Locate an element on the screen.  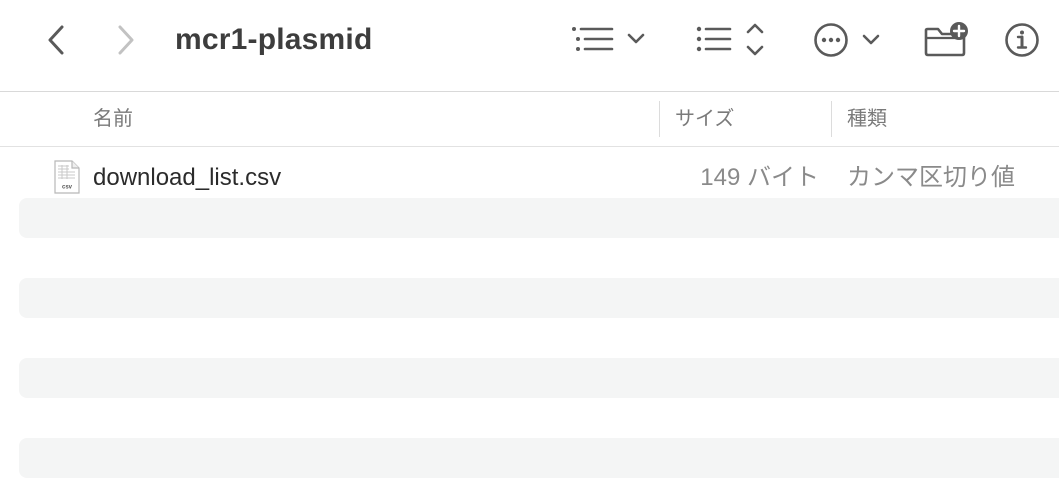
column-header: 名前 サイズ 種類 is located at coordinates (529, 120).